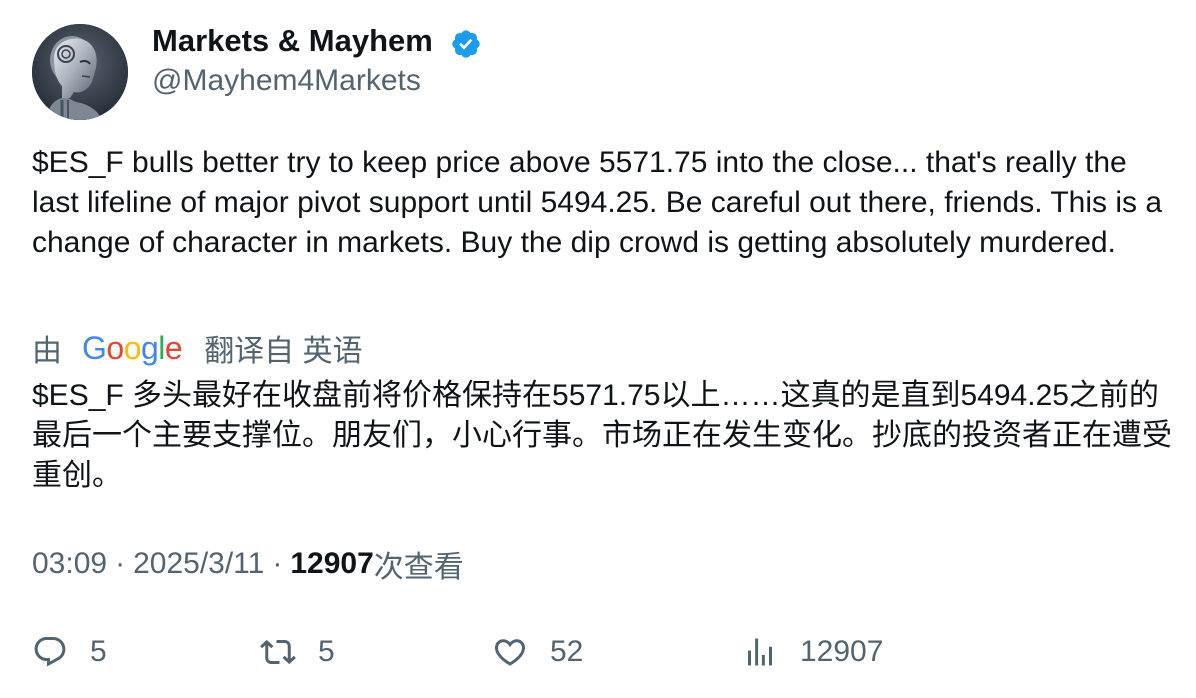 This screenshot has width=1196, height=698. Describe the element at coordinates (98, 651) in the screenshot. I see `reply-count: 5` at that location.